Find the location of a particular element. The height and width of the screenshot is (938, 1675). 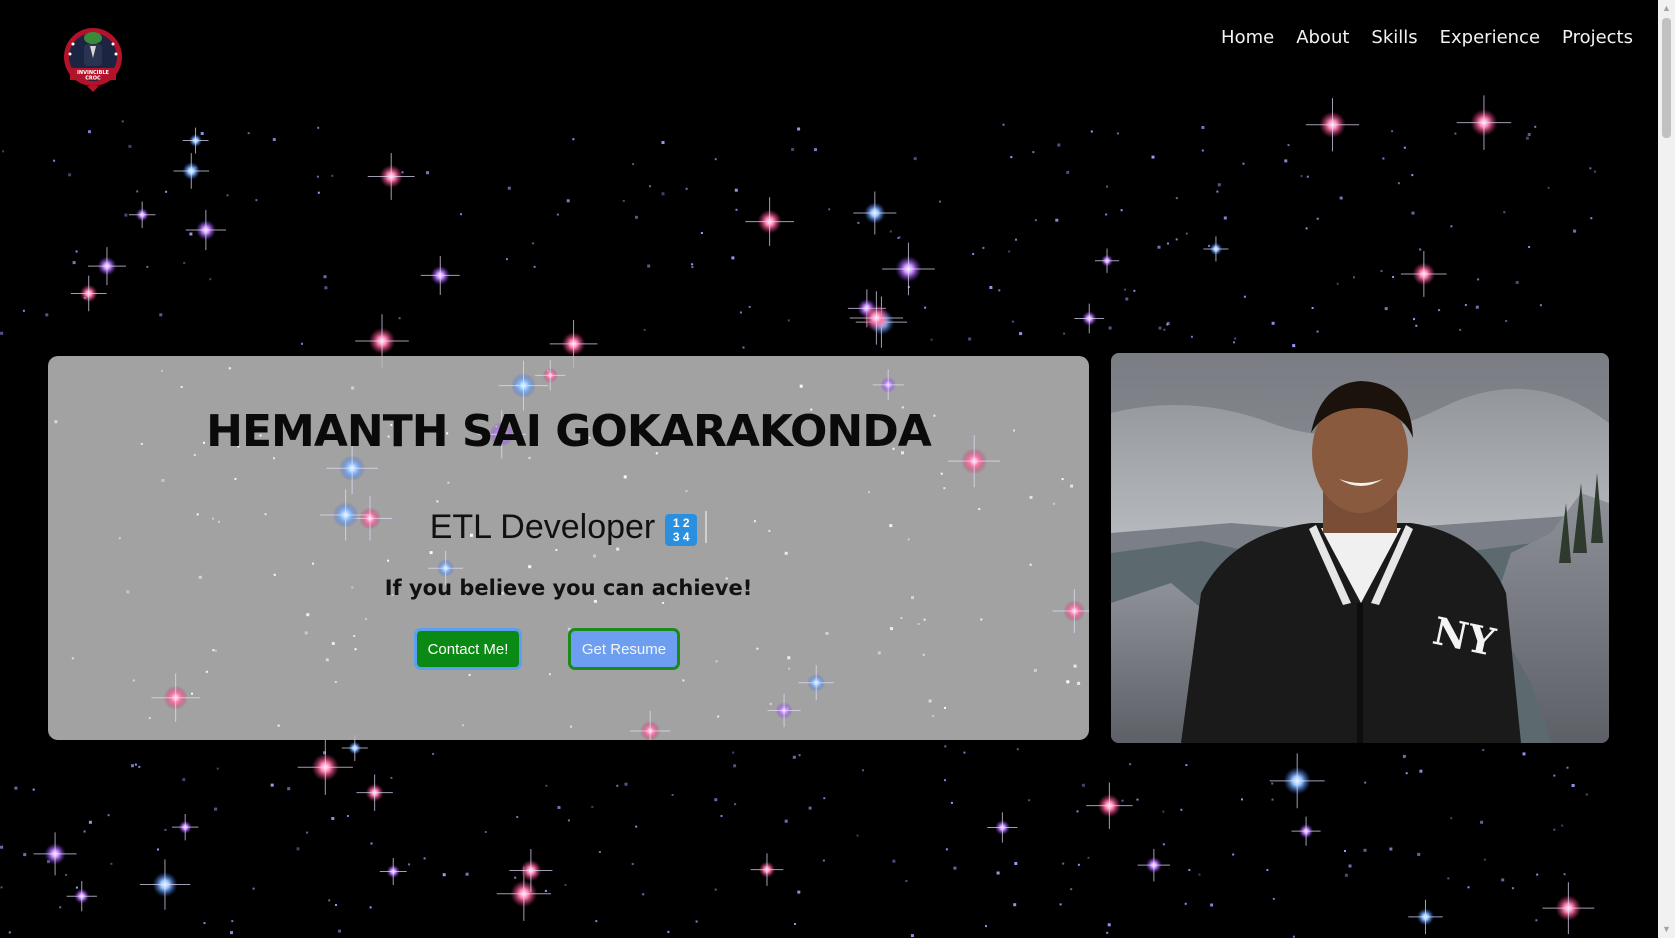

numbers-emoji-icon: 1 23 4 is located at coordinates (681, 530).